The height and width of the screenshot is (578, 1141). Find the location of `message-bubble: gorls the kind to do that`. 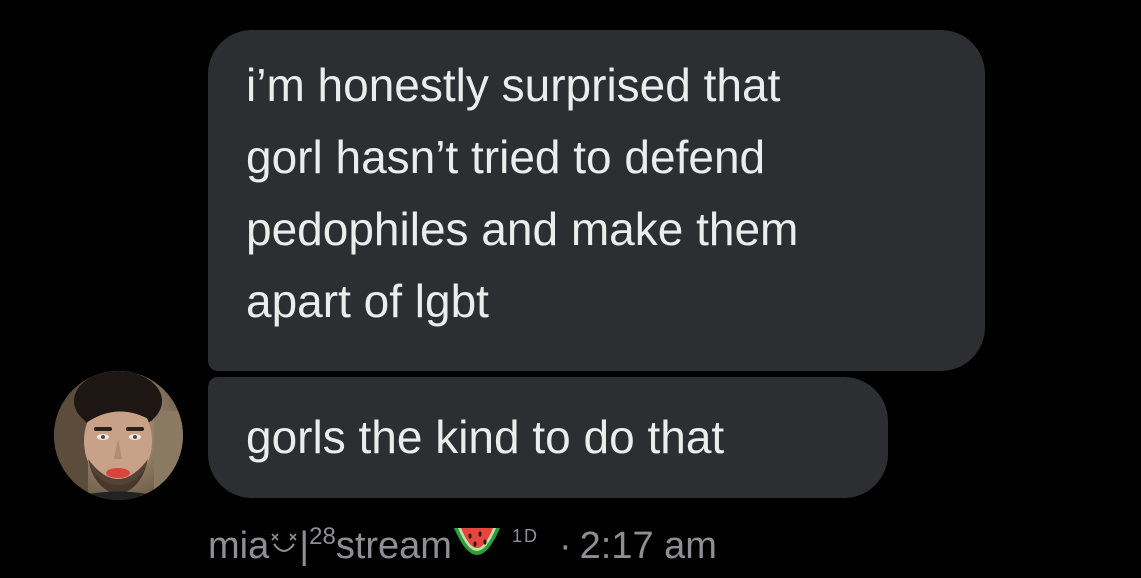

message-bubble: gorls the kind to do that is located at coordinates (548, 437).